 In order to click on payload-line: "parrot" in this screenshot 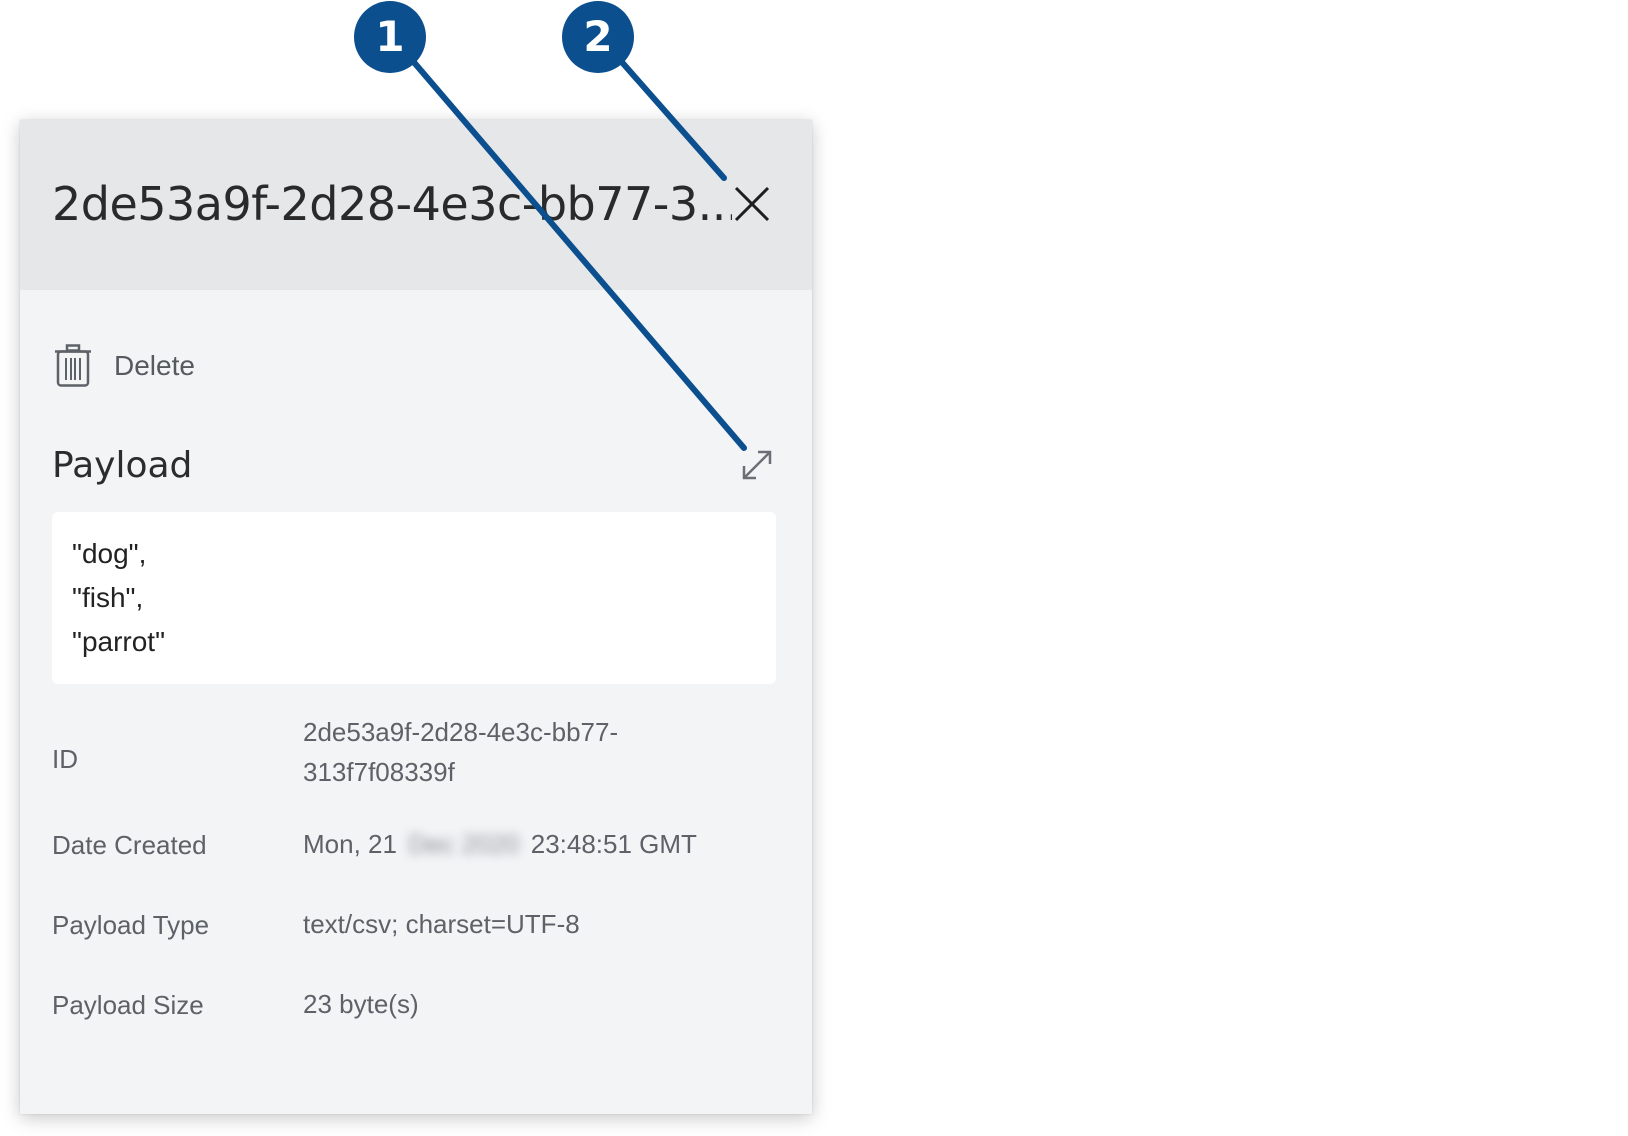, I will do `click(119, 641)`.